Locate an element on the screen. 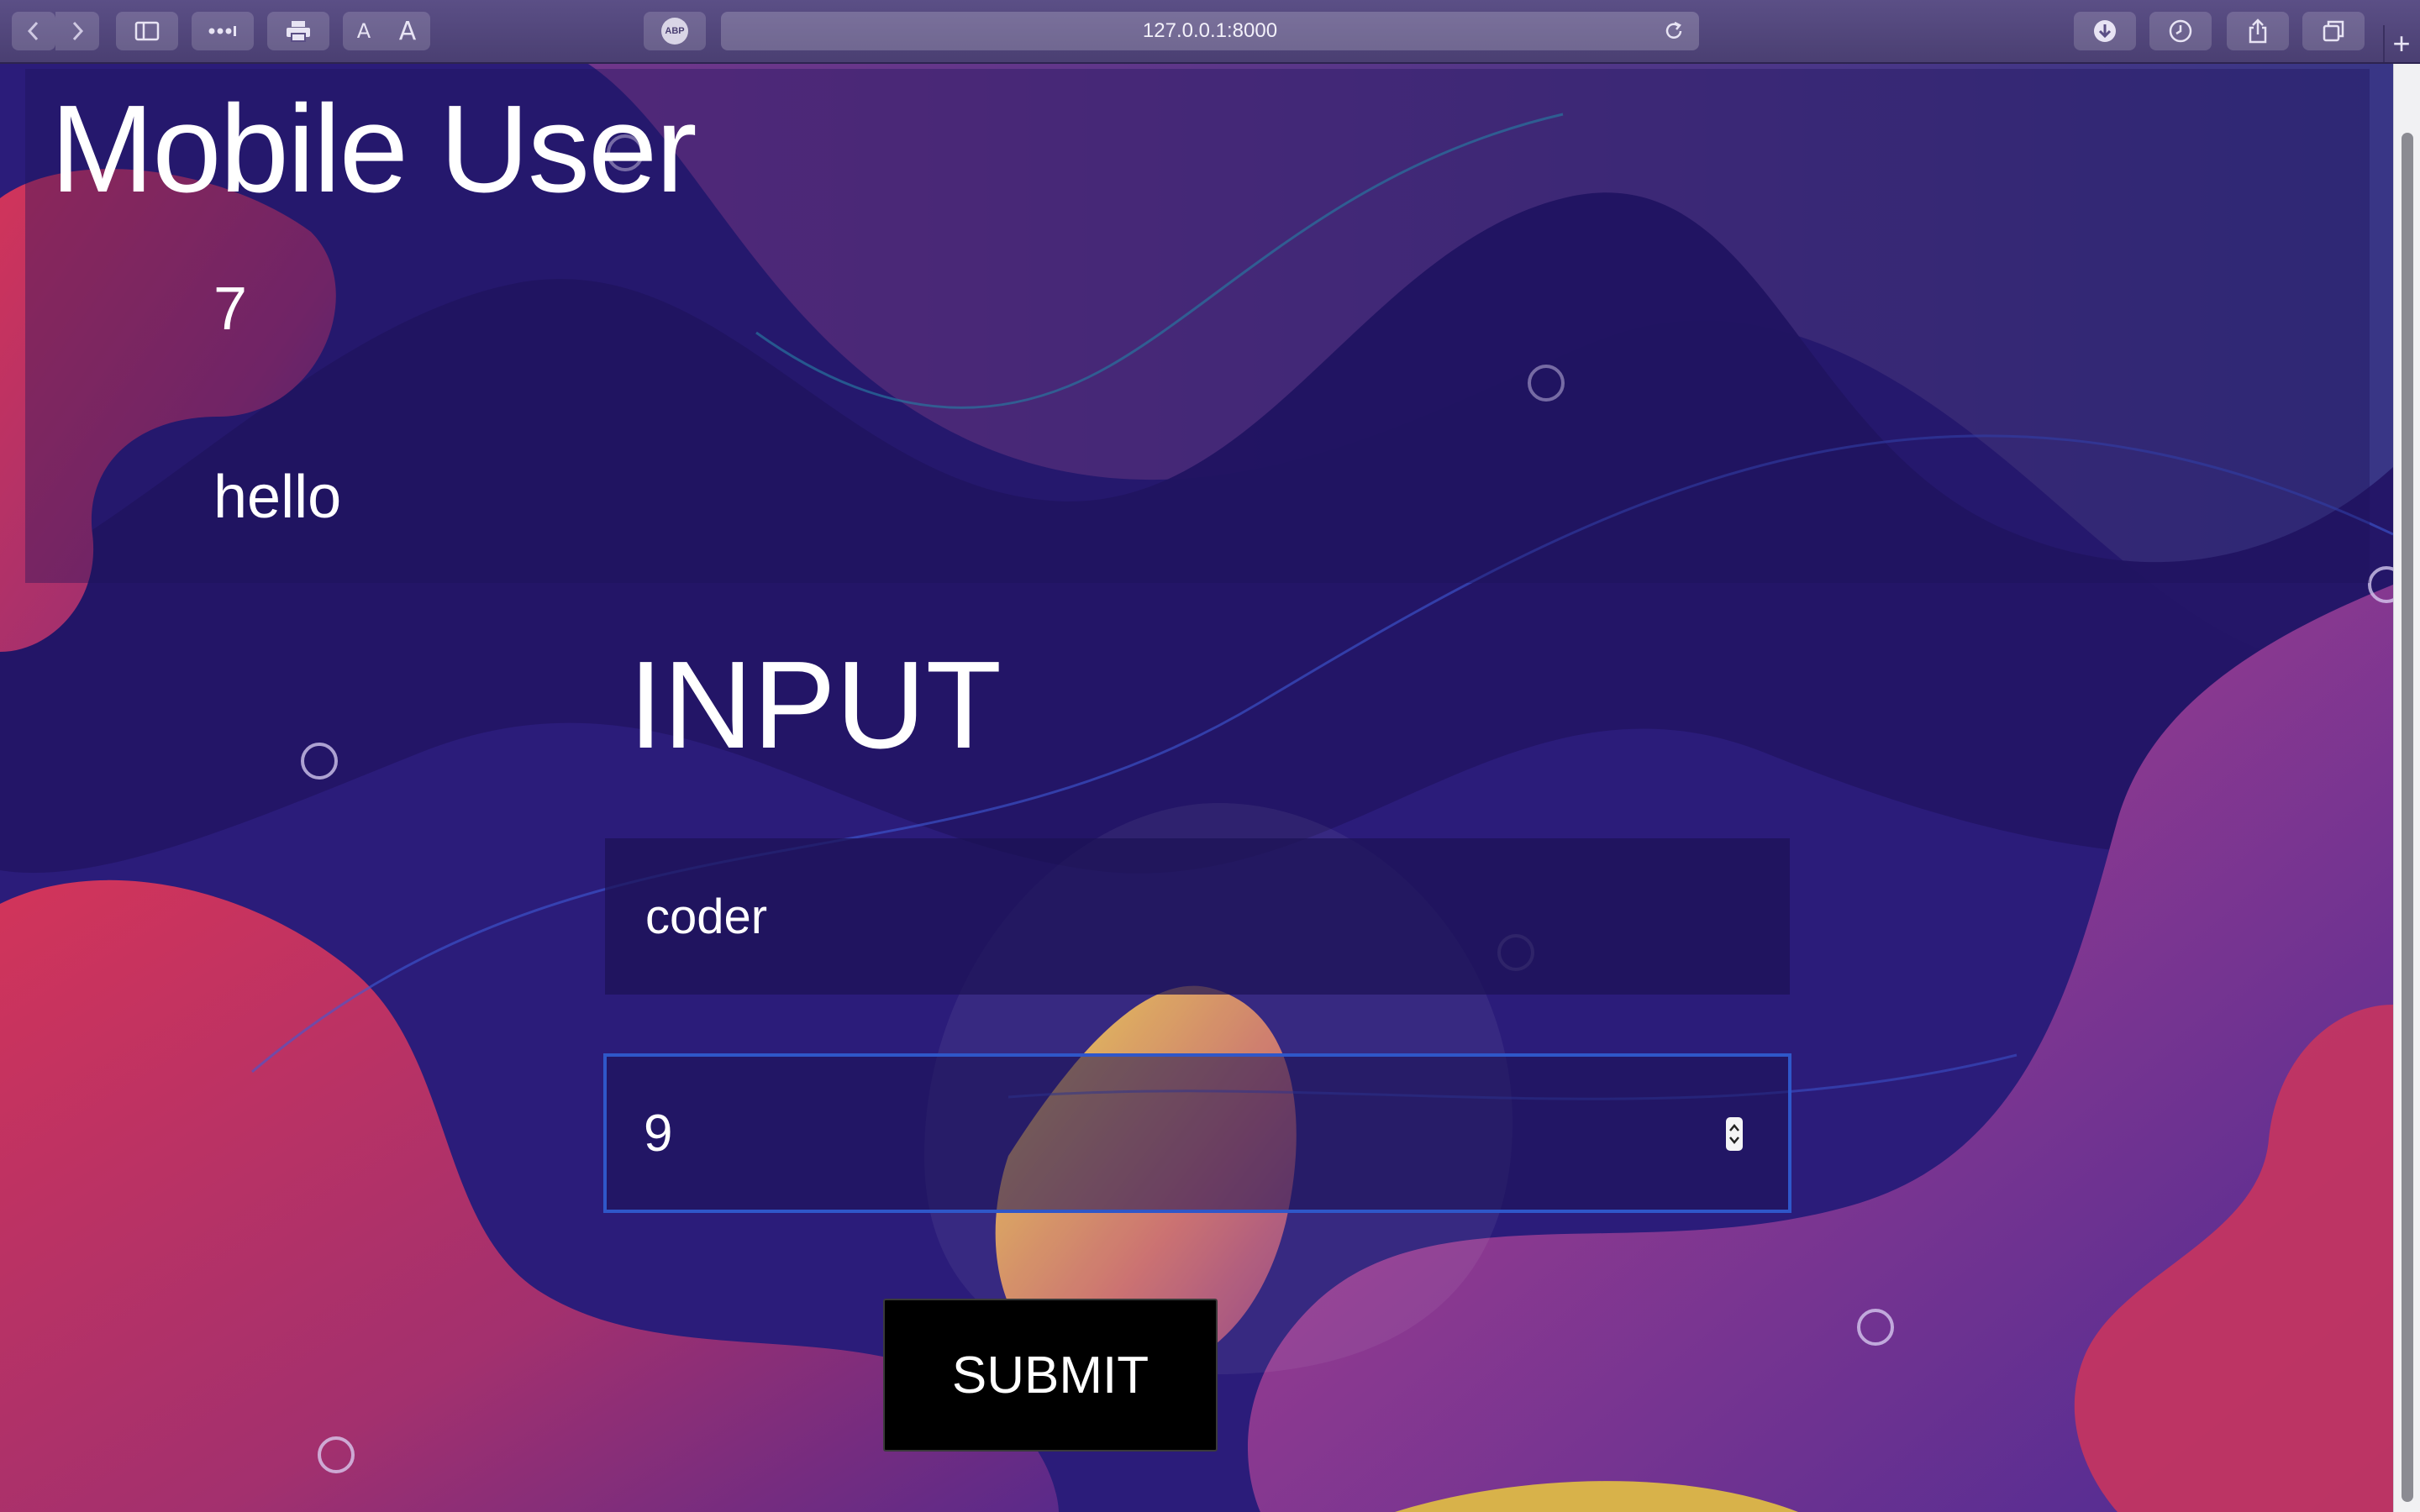 The height and width of the screenshot is (1512, 2420). name-input is located at coordinates (1197, 916).